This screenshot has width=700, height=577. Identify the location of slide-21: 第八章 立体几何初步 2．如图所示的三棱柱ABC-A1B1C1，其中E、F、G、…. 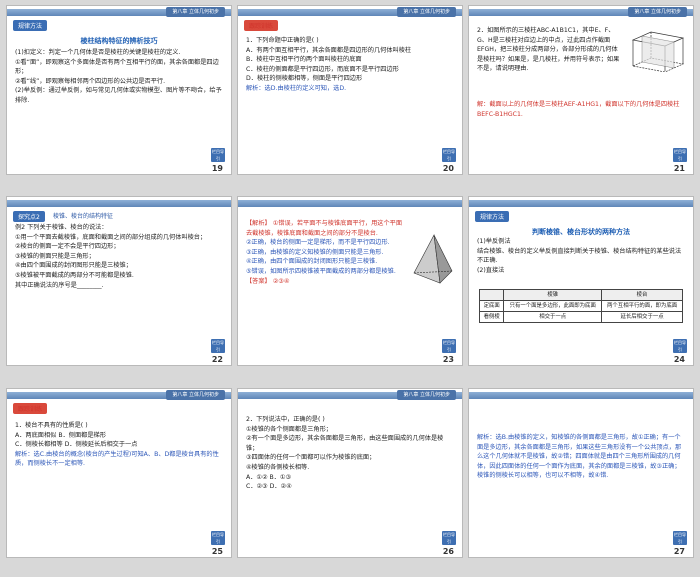
(581, 90).